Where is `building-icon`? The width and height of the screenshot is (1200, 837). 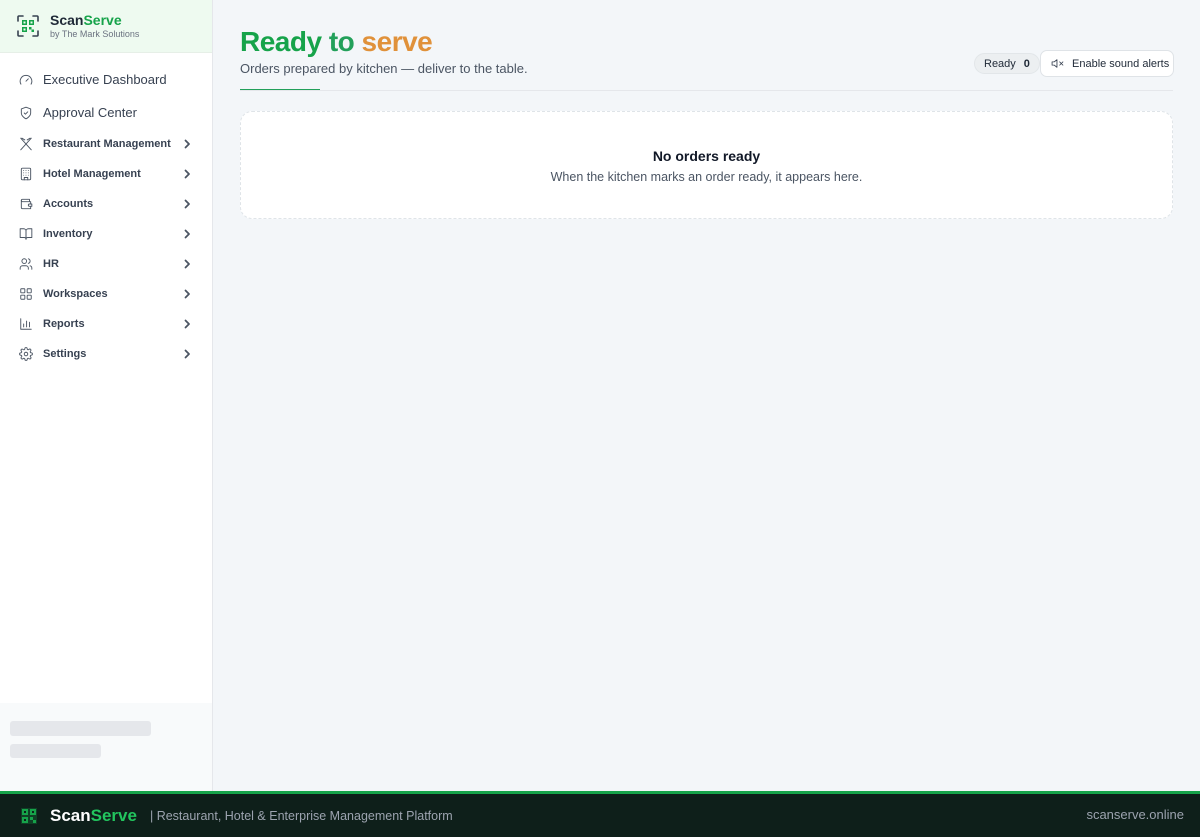
building-icon is located at coordinates (26, 174).